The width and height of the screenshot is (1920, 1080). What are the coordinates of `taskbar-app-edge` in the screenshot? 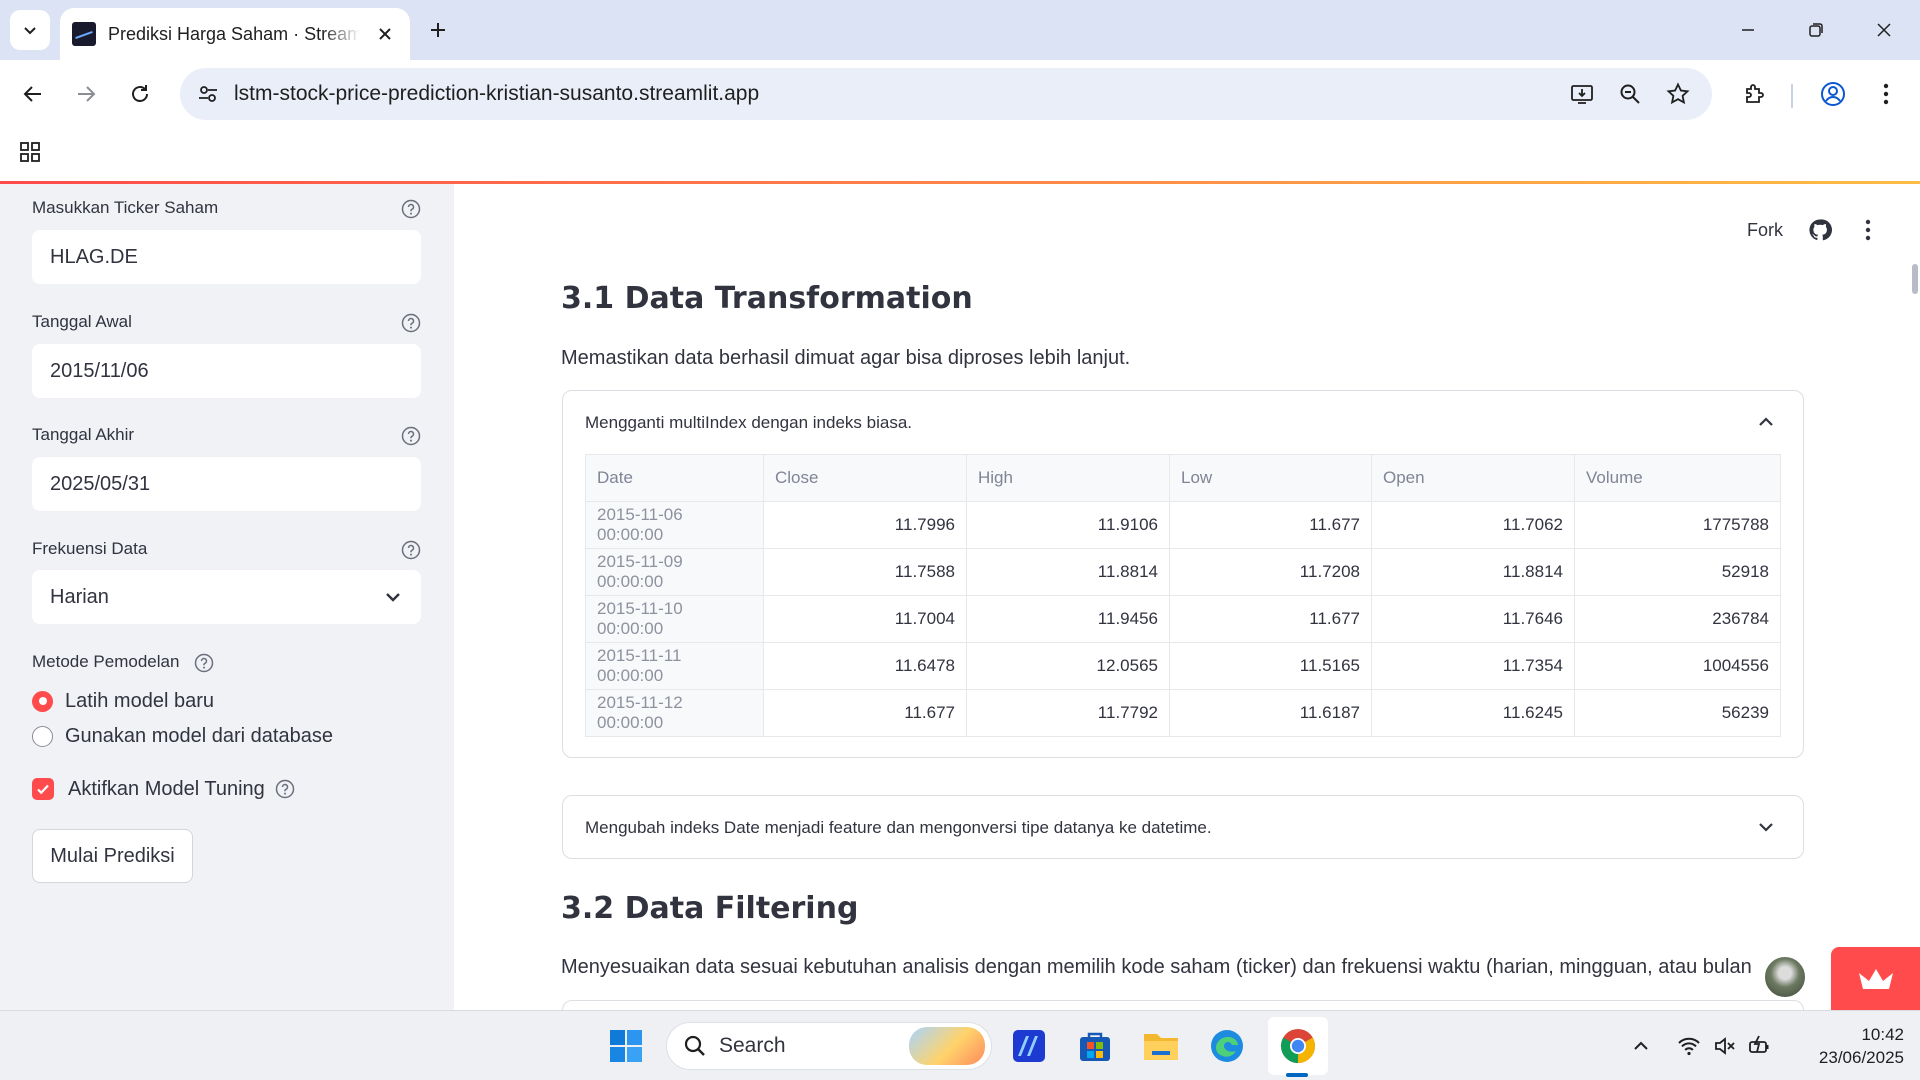 It's located at (1227, 1046).